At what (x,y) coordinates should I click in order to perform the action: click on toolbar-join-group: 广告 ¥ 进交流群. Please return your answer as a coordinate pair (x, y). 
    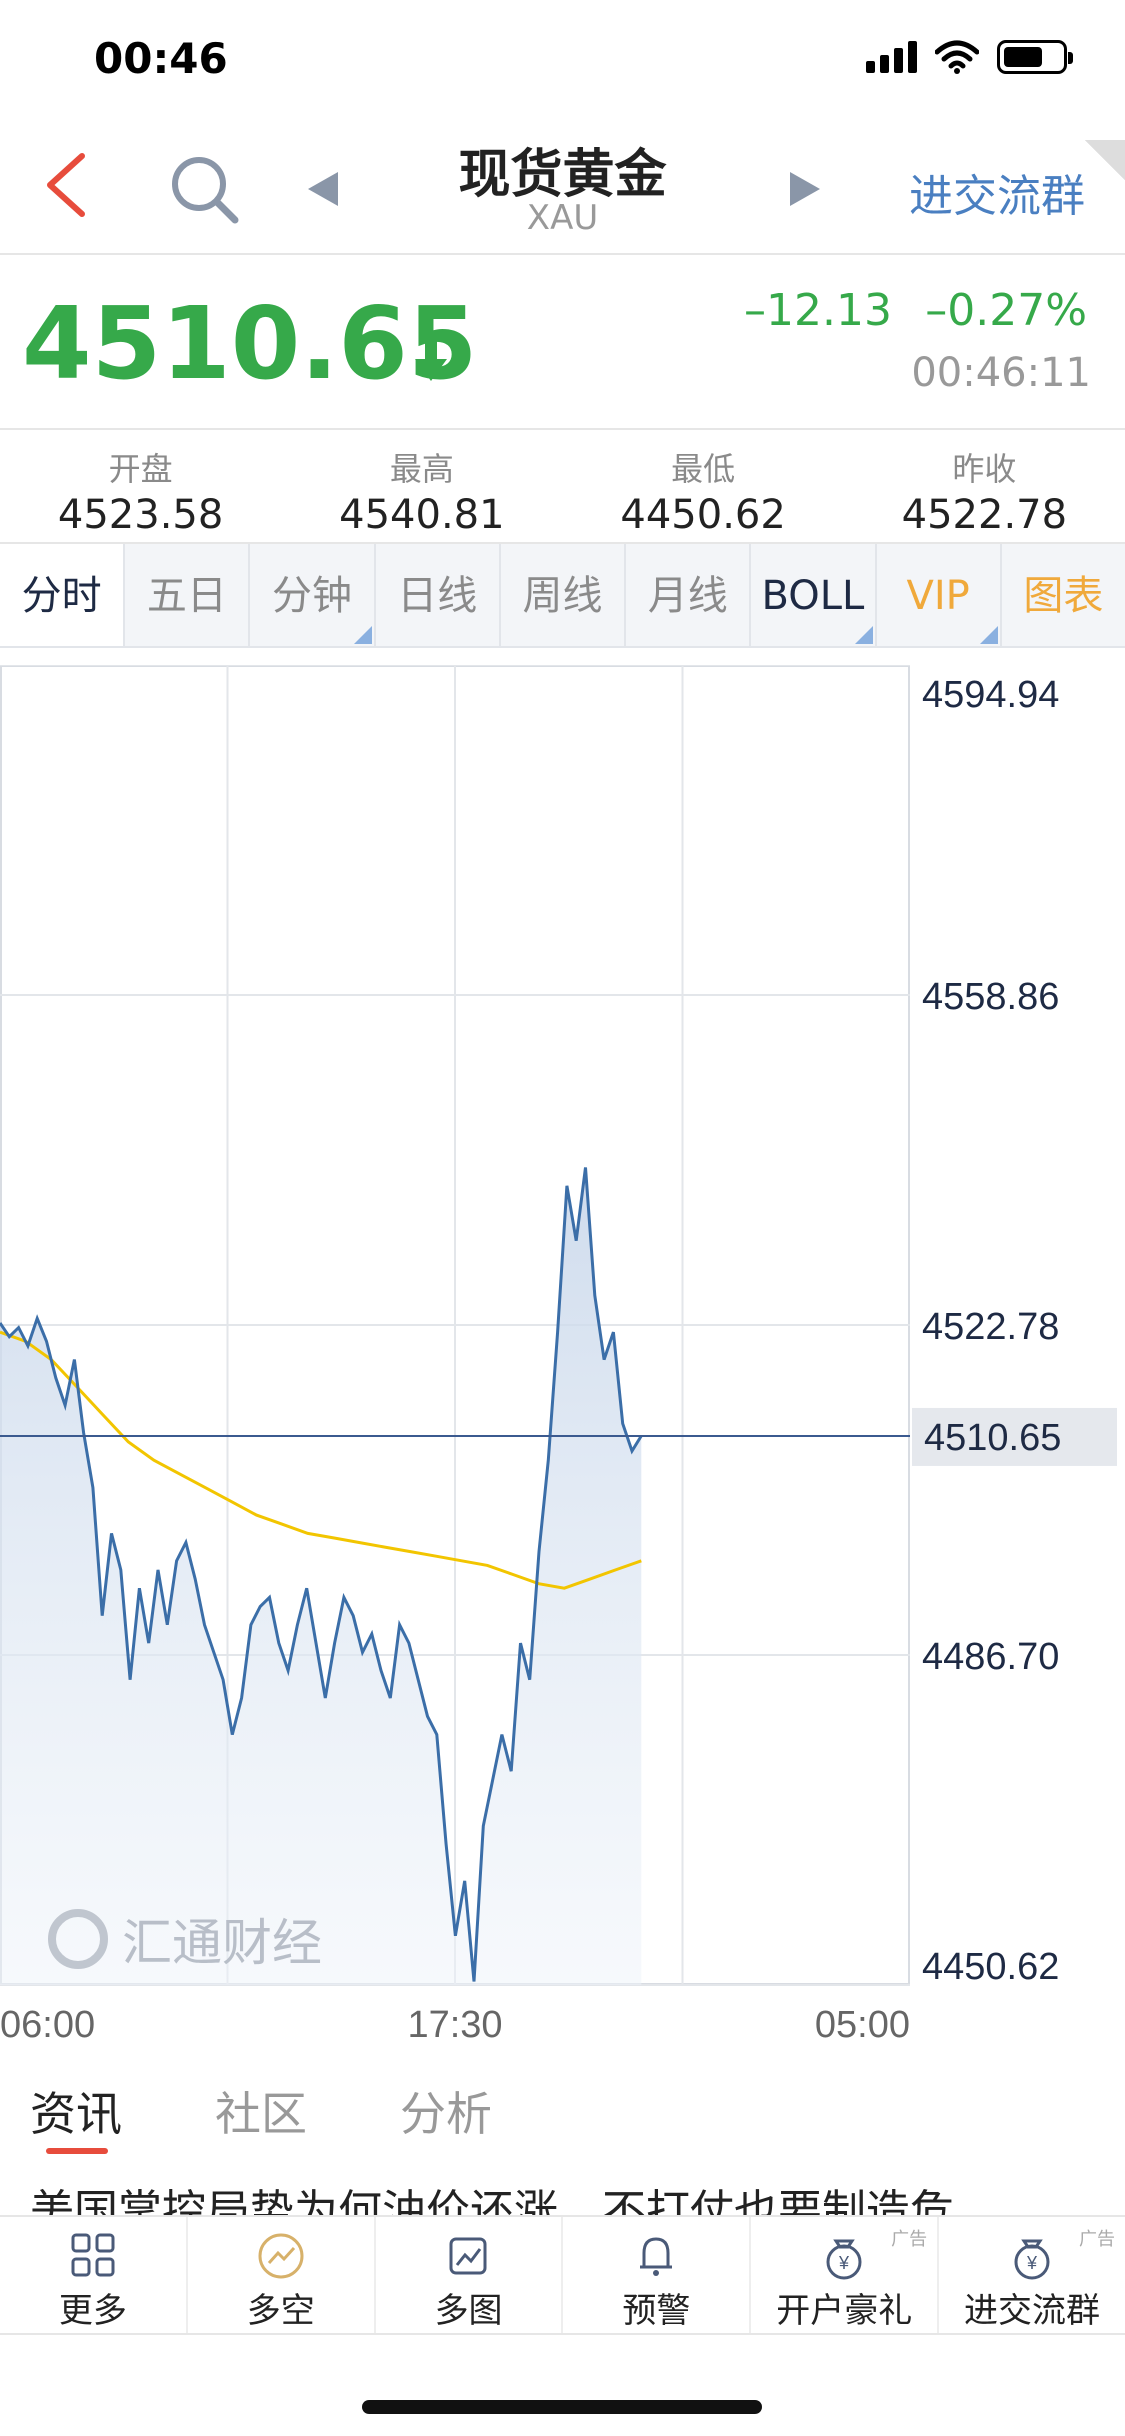
    Looking at the image, I should click on (1032, 2275).